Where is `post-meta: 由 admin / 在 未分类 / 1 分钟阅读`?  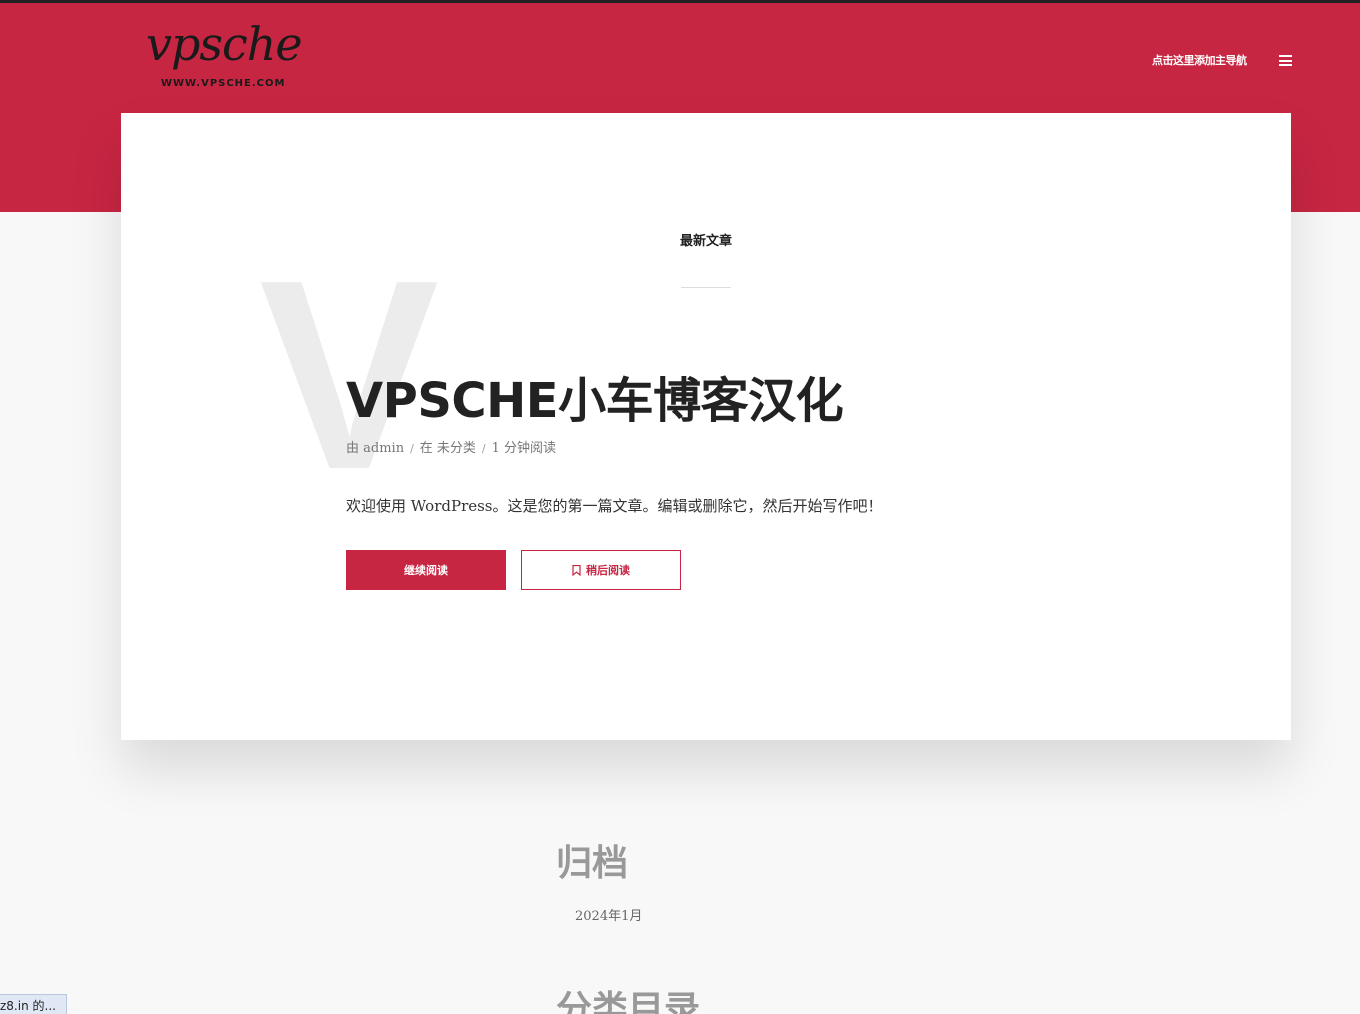
post-meta: 由 admin / 在 未分类 / 1 分钟阅读 is located at coordinates (451, 446).